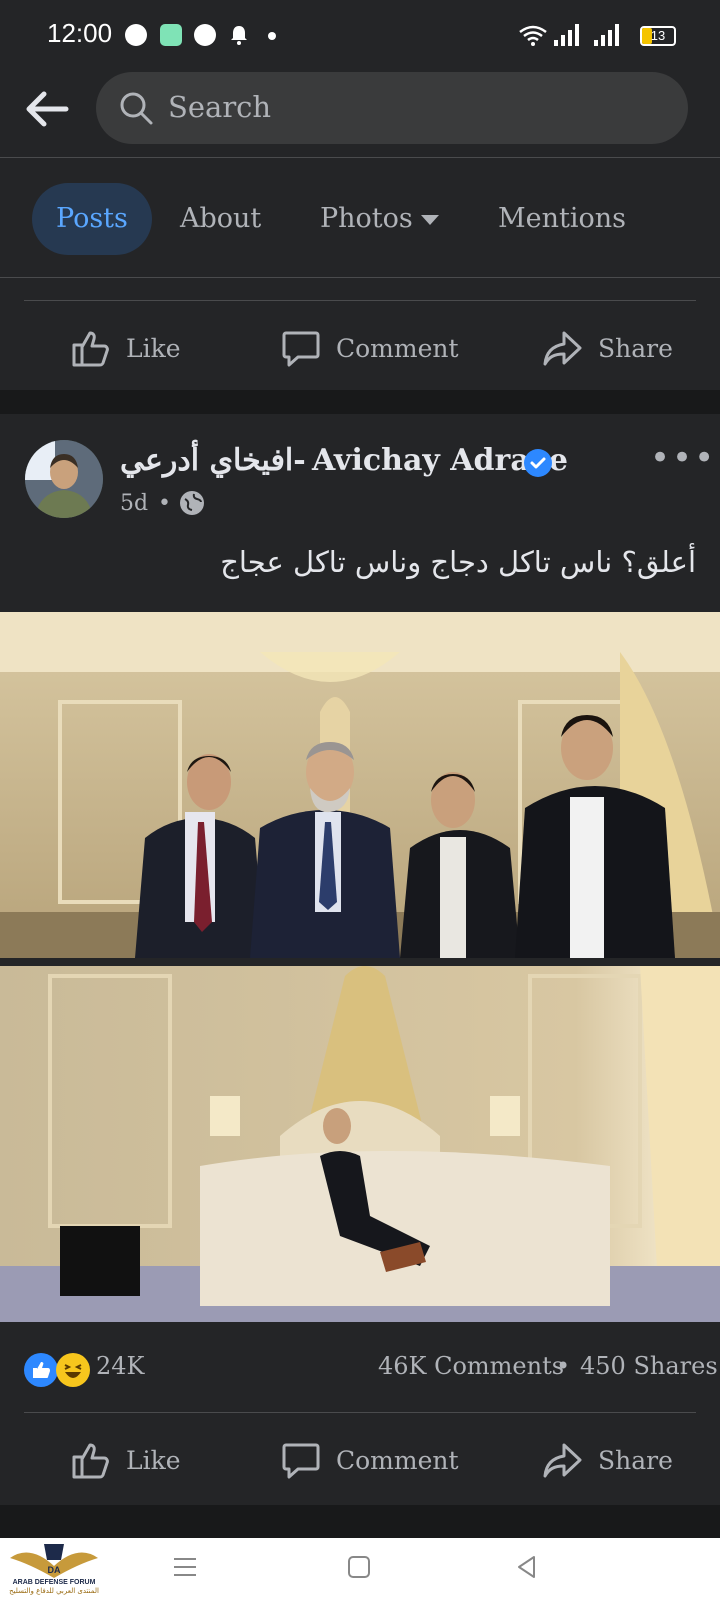 This screenshot has height=1600, width=720. Describe the element at coordinates (185, 1569) in the screenshot. I see `menu-icon` at that location.